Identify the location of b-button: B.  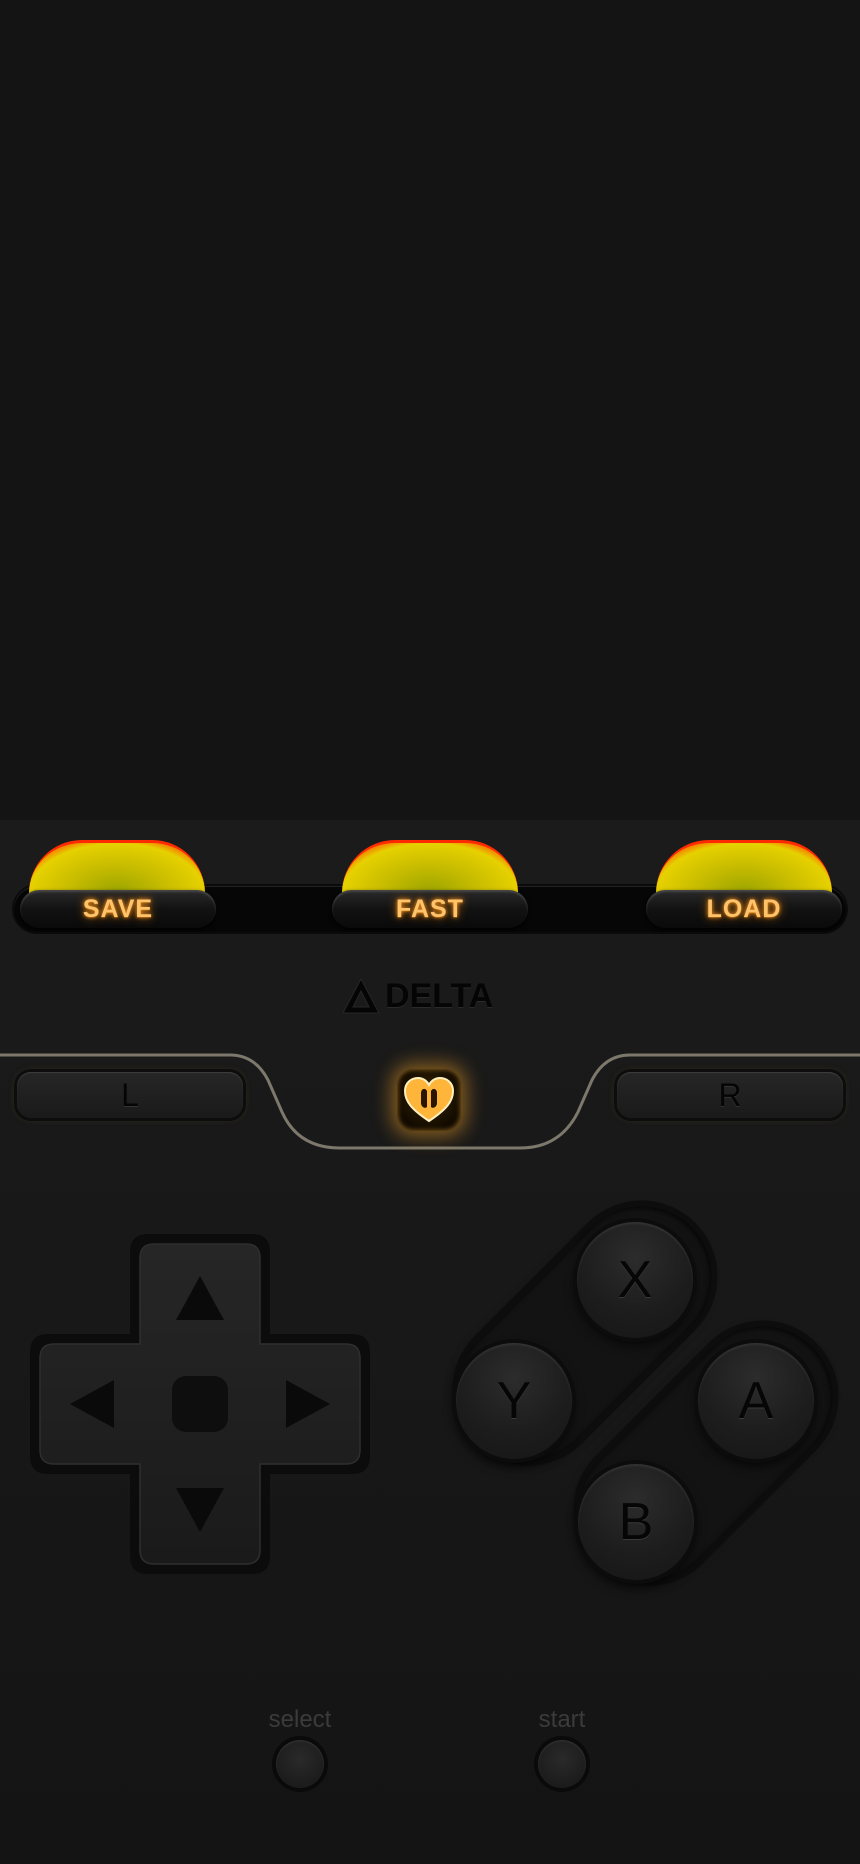
(636, 1522).